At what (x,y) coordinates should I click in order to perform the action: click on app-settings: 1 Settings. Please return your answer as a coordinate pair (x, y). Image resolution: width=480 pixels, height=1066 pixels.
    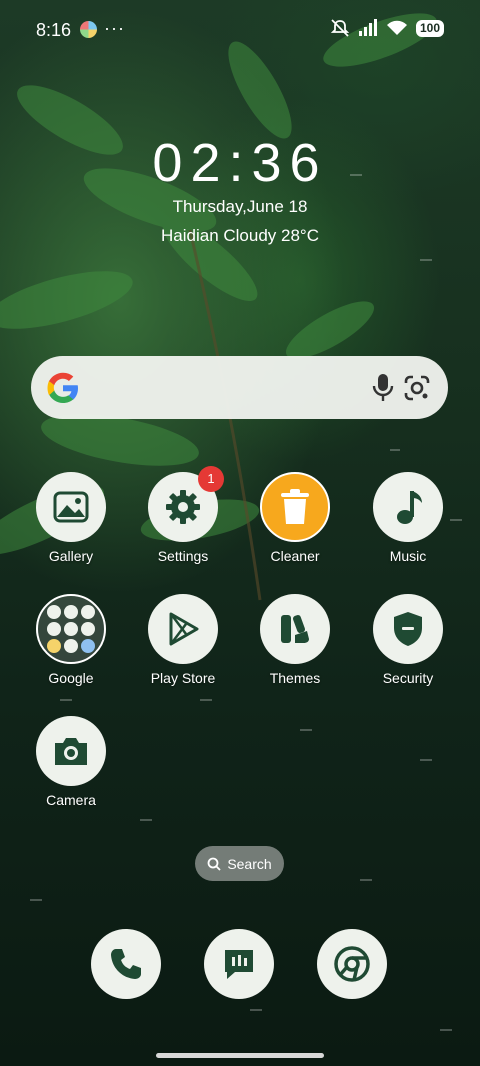
    Looking at the image, I should click on (183, 515).